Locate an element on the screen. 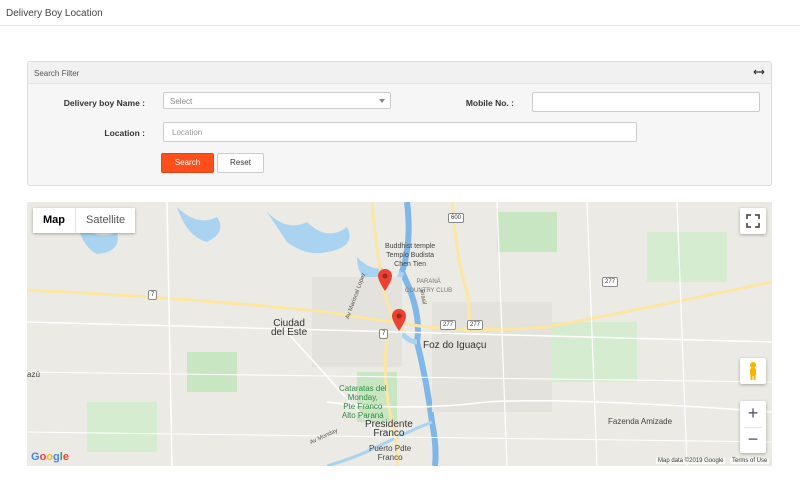 Image resolution: width=800 pixels, height=494 pixels. zoom-control: + − is located at coordinates (753, 427).